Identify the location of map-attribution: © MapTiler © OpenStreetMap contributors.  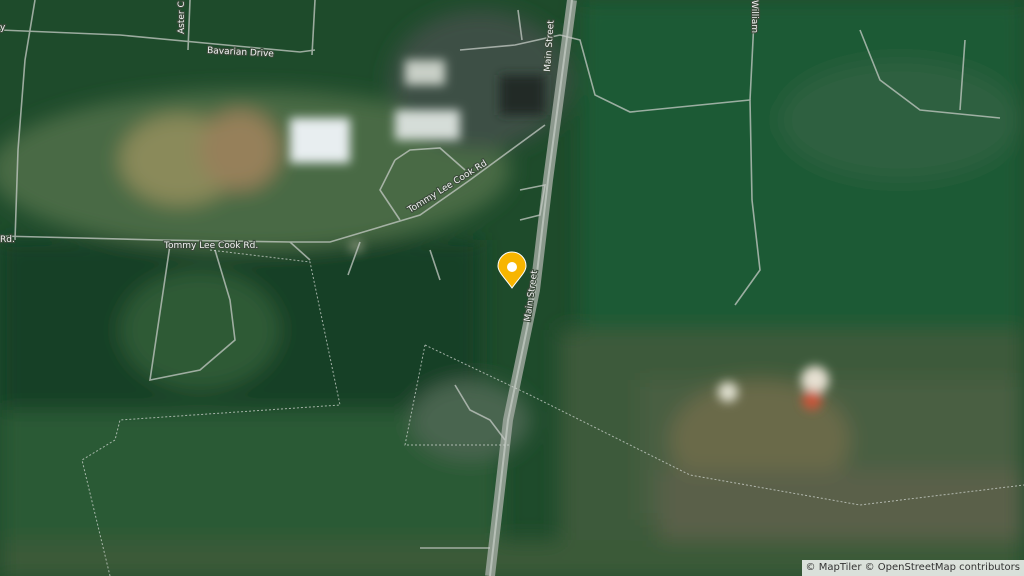
(912, 568).